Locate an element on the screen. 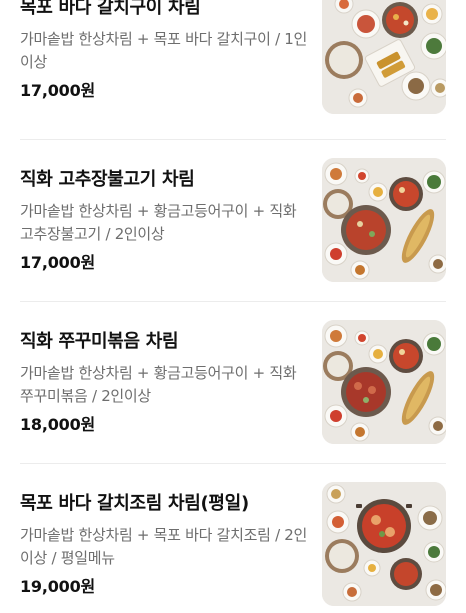 This screenshot has width=466, height=613. menu-item-description: 가마솥밥 한상차림 + 목포 바다 갈치구이 / 1인이상 is located at coordinates (164, 50).